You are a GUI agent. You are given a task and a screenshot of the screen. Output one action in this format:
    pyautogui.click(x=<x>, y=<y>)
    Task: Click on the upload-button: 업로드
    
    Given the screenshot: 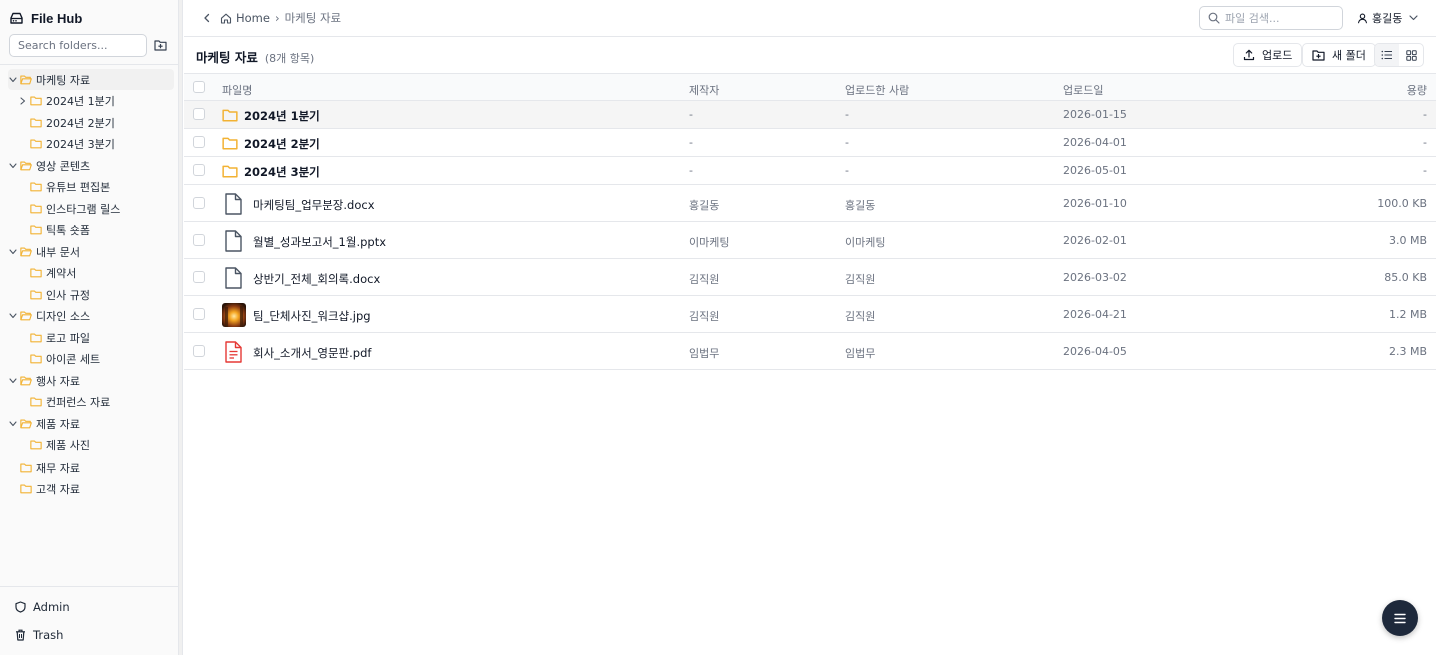 What is the action you would take?
    pyautogui.click(x=1268, y=55)
    